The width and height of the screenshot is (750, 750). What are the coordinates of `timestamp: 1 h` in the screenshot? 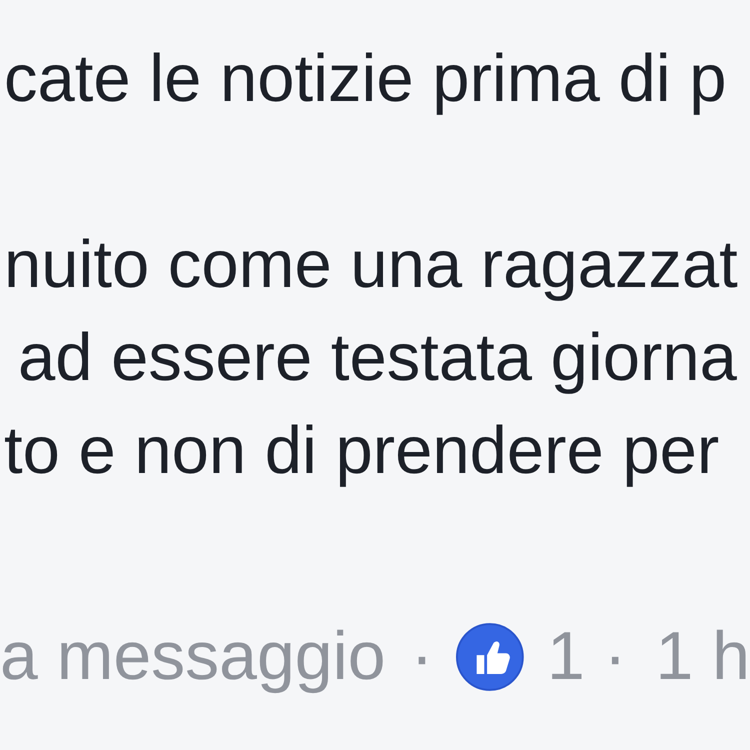 It's located at (702, 656).